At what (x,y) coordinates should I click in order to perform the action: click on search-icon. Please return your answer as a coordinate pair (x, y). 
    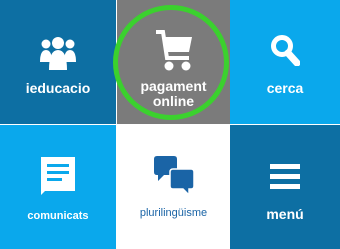
    Looking at the image, I should click on (285, 50).